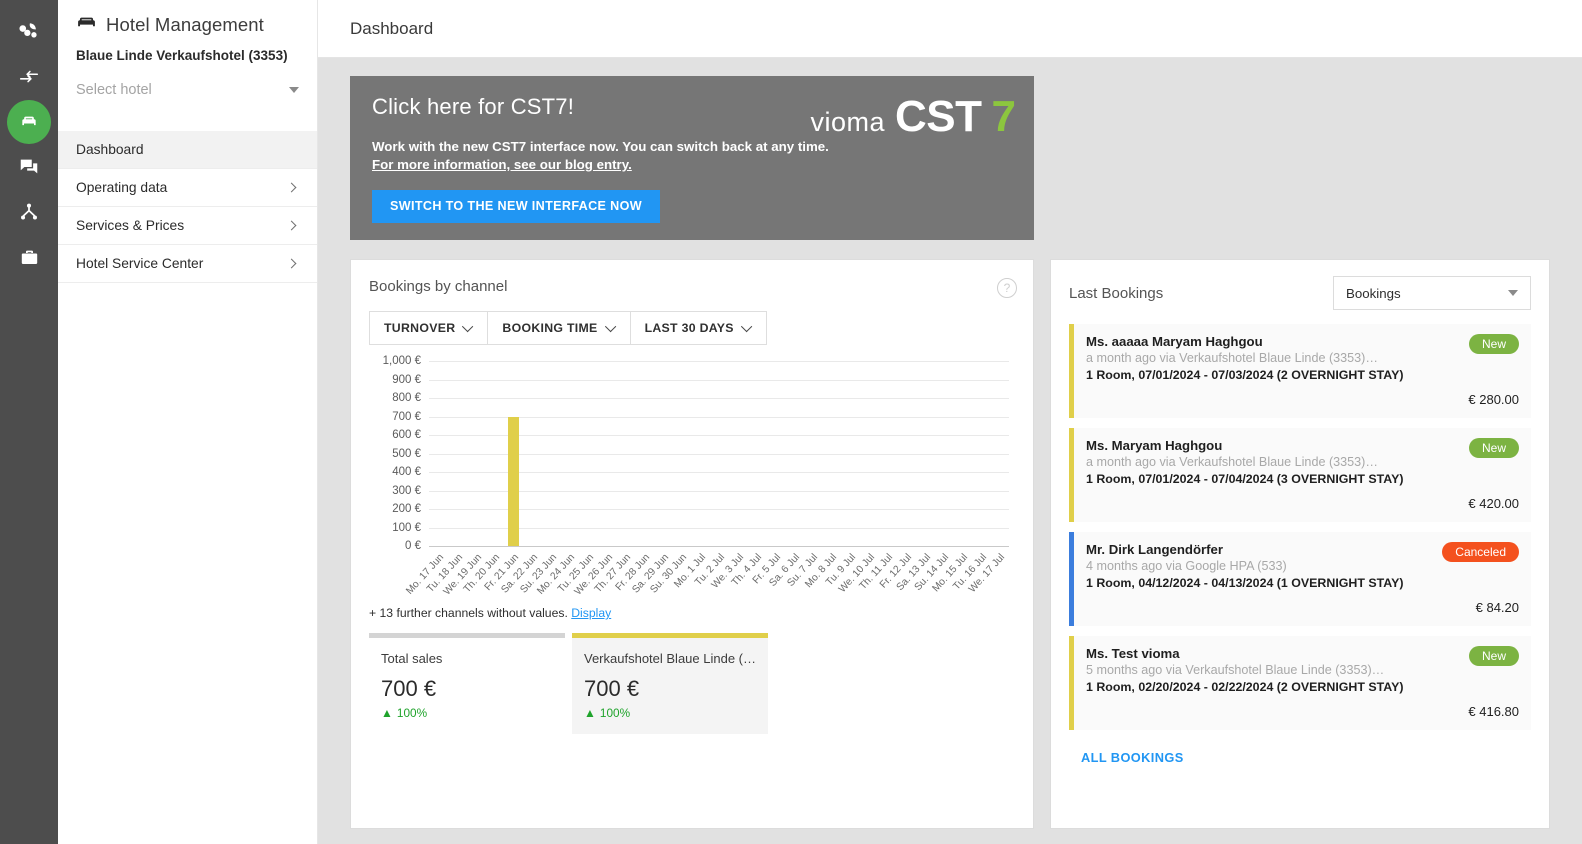 The width and height of the screenshot is (1582, 844). Describe the element at coordinates (746, 326) in the screenshot. I see `chevron-down-icon` at that location.